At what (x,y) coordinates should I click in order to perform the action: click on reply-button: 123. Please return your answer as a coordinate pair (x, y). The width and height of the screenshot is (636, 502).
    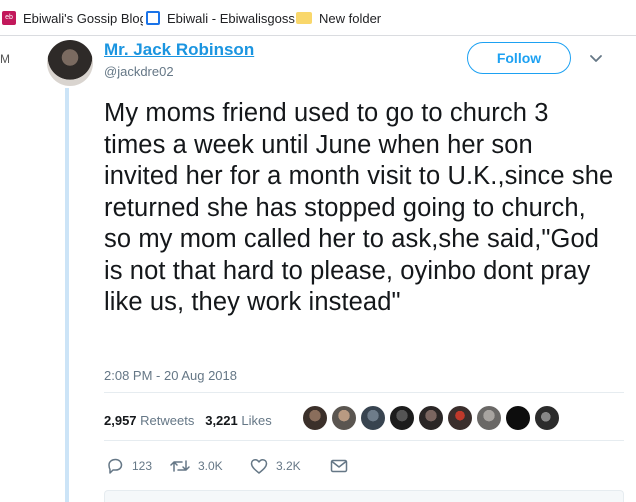
    Looking at the image, I should click on (139, 466).